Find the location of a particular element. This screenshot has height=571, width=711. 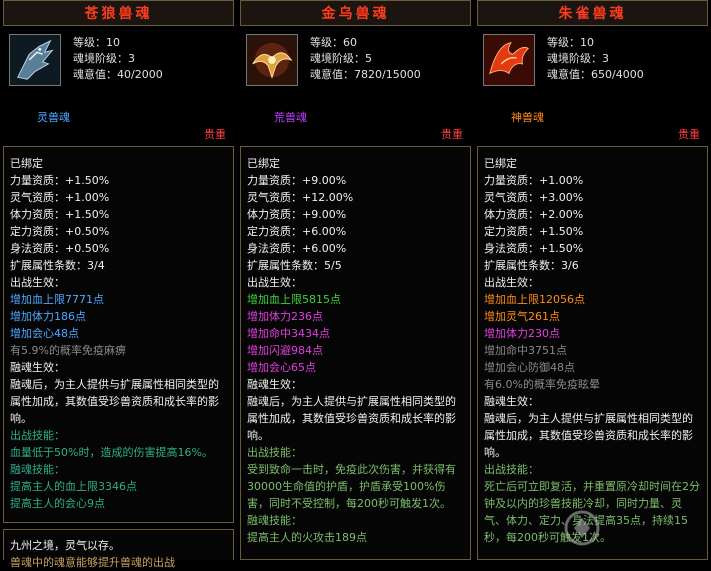

attribute-line: 灵气资质：+1.00% is located at coordinates (60, 197).